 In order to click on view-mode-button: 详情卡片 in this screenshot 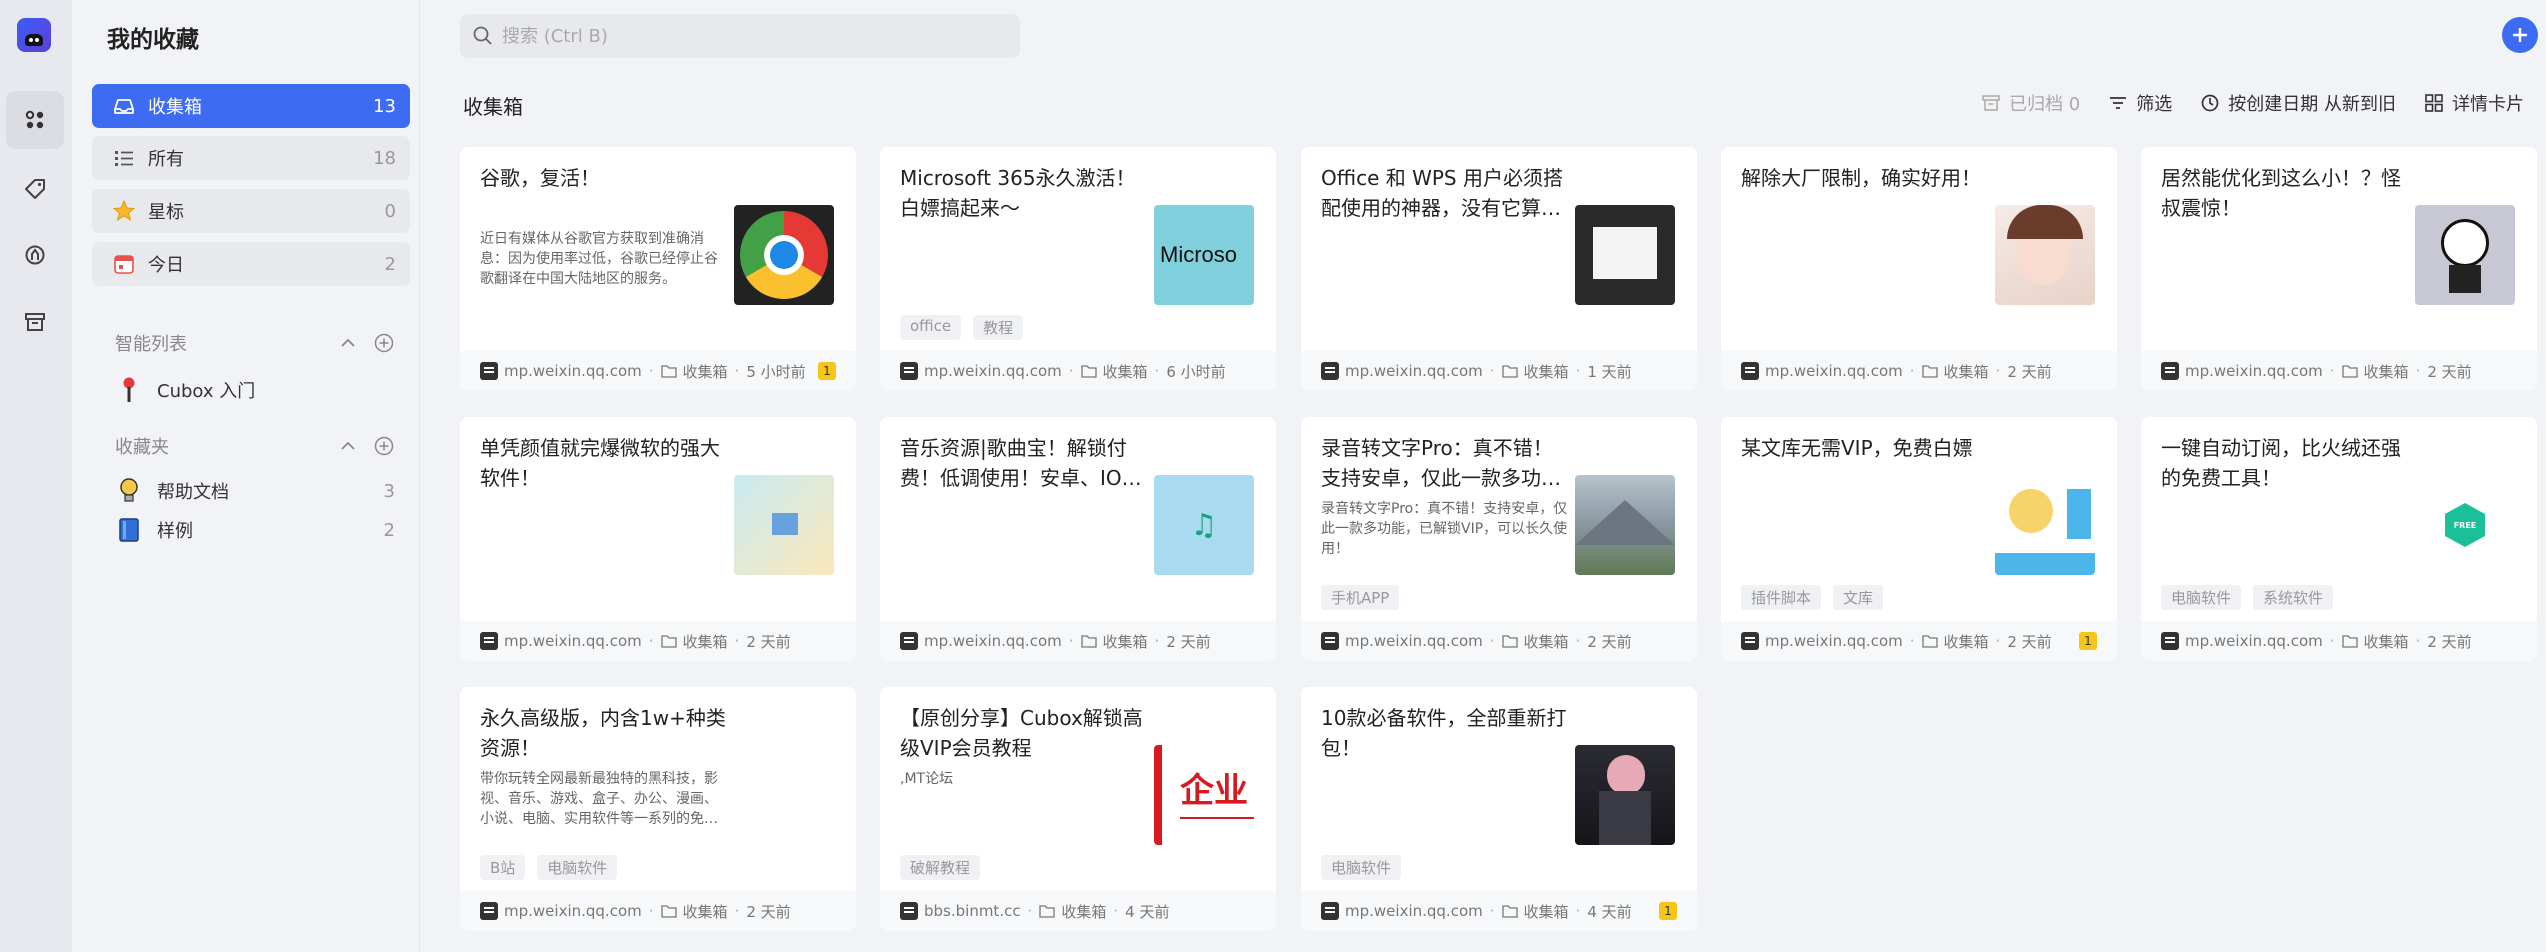, I will do `click(2474, 103)`.